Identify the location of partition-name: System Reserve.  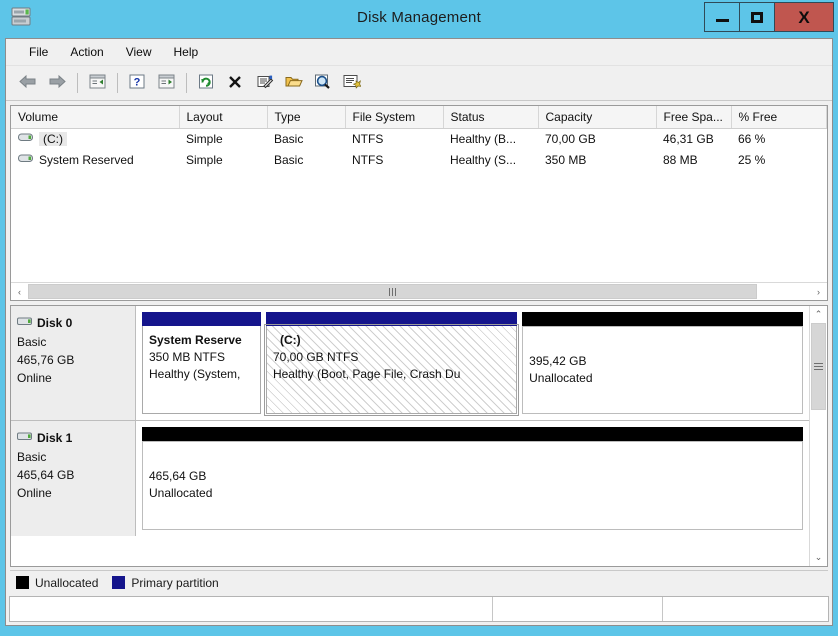
(195, 340).